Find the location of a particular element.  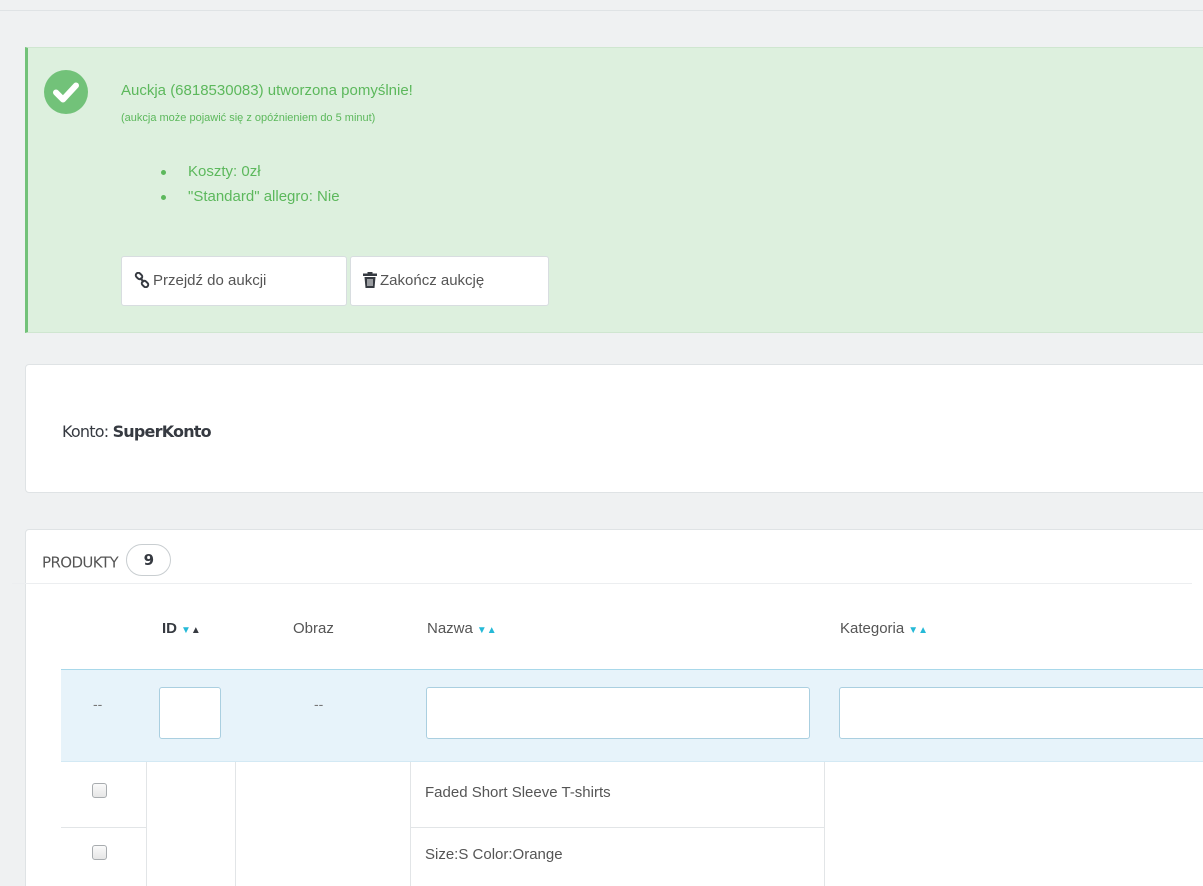

account-panel: Konto: SuperKonto is located at coordinates (614, 428).